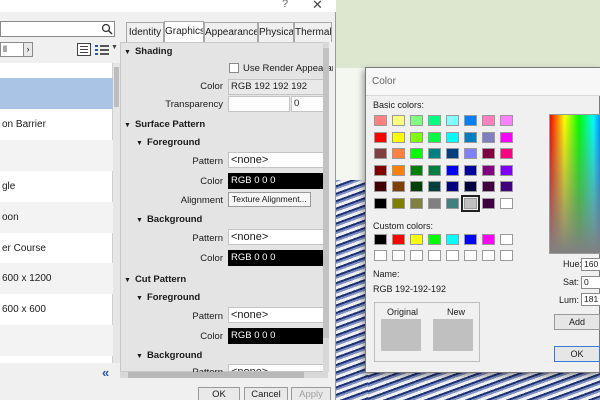  I want to click on horizontal-scrollbar, so click(224, 375).